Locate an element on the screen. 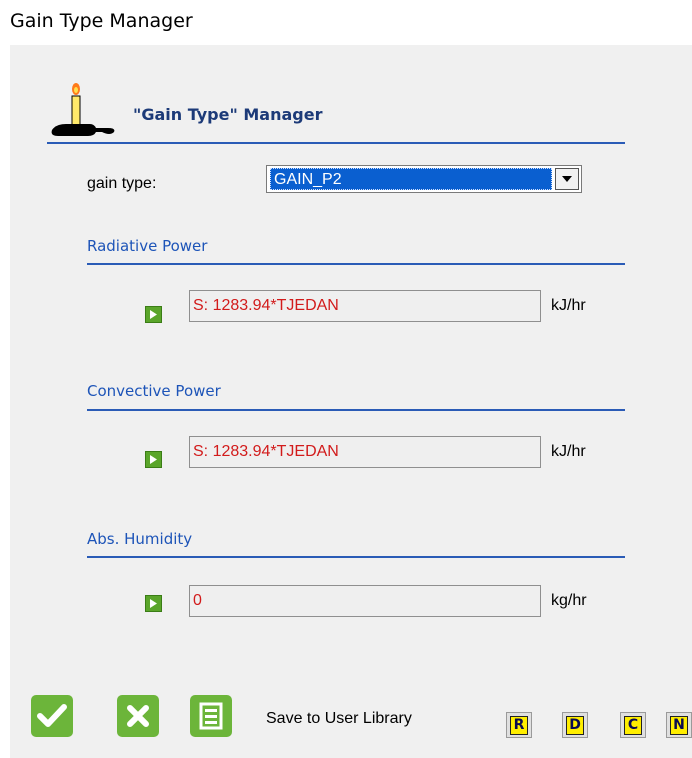  abs-humidity-field: 0 is located at coordinates (365, 601).